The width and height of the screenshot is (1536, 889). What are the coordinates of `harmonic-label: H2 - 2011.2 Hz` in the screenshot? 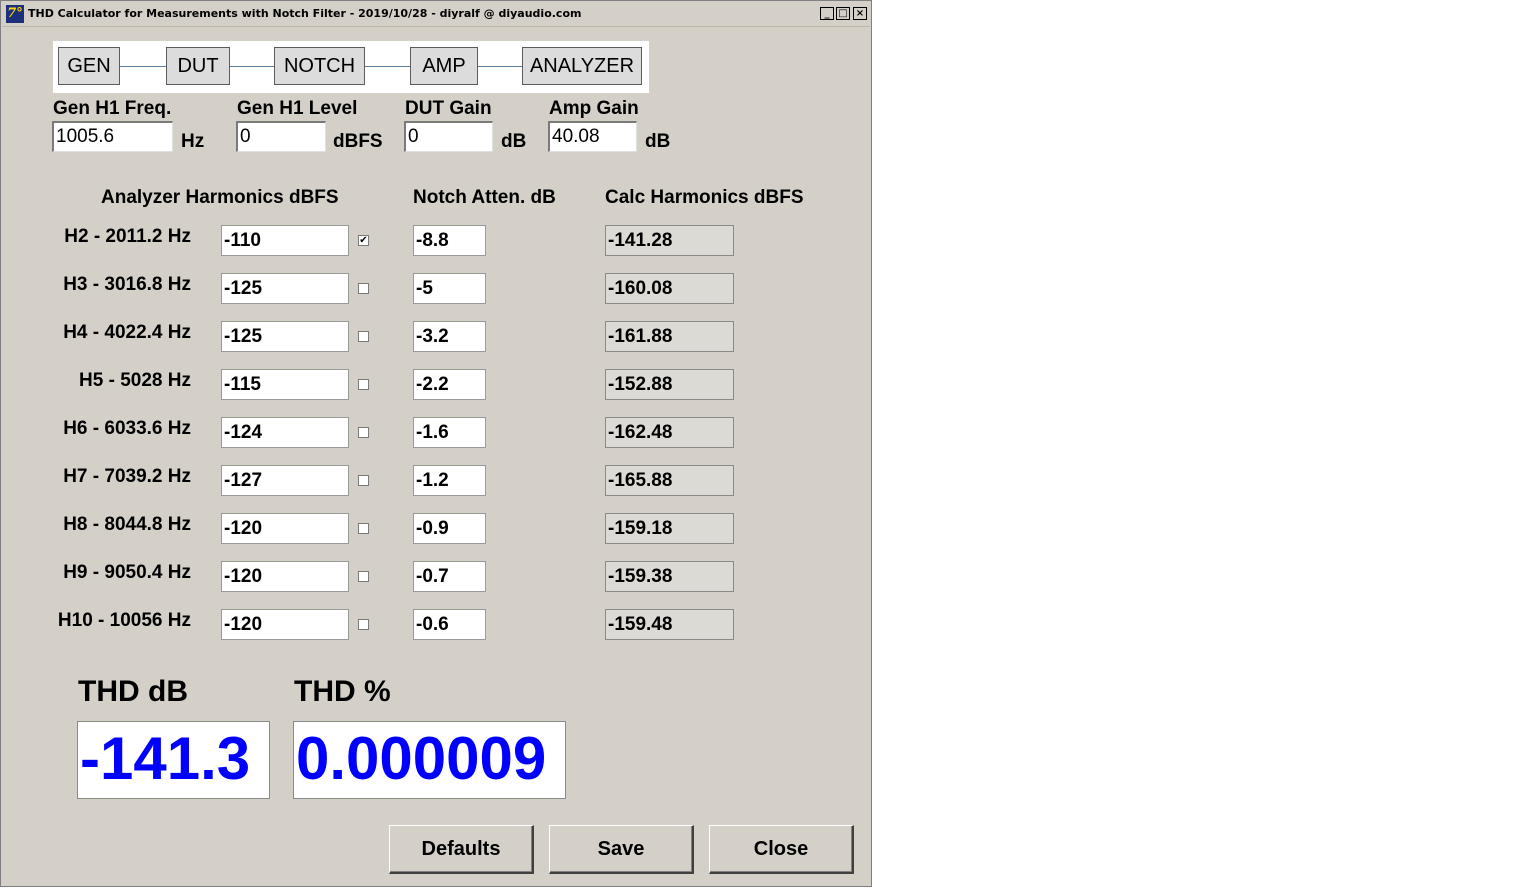 It's located at (127, 236).